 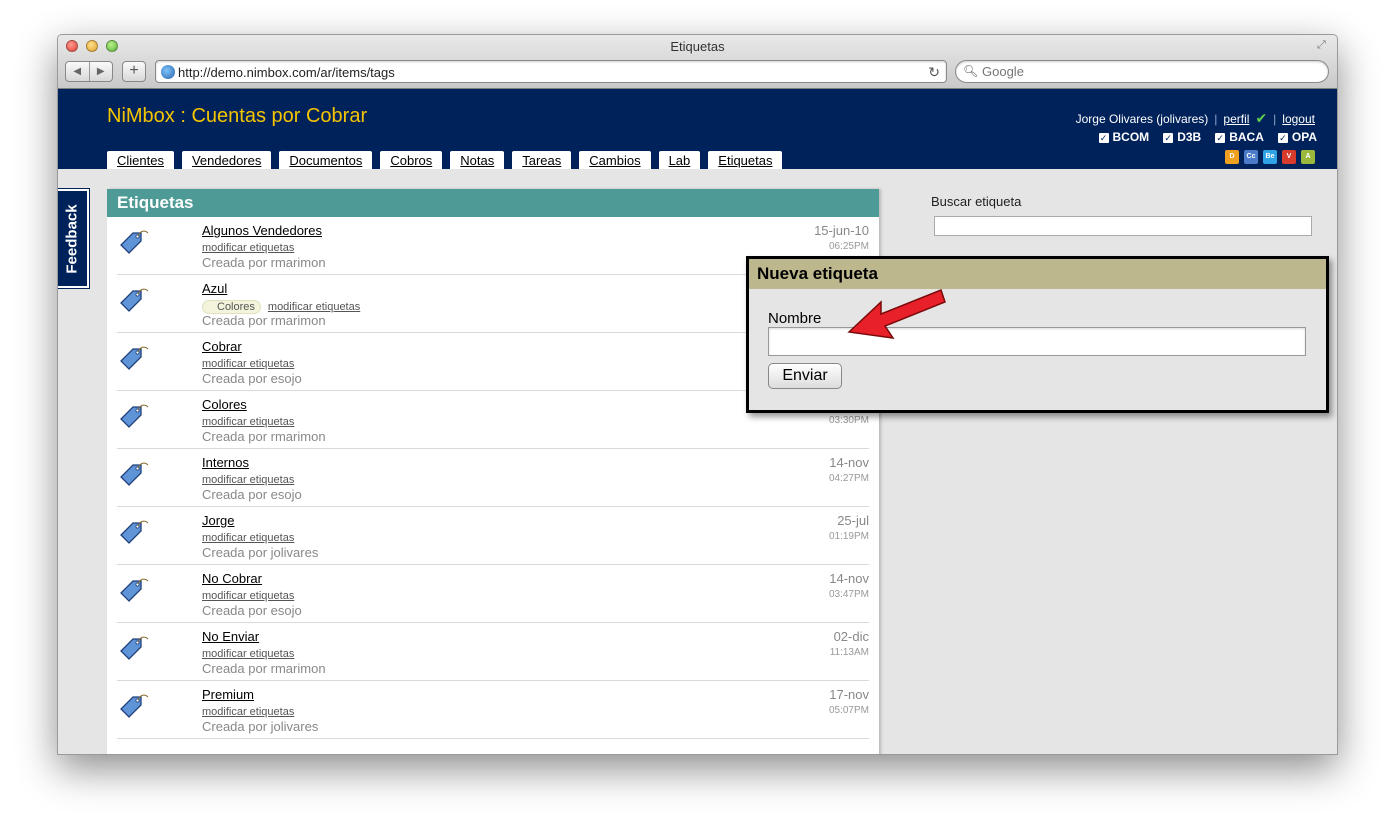 What do you see at coordinates (225, 462) in the screenshot?
I see `tag-name-link: Internos` at bounding box center [225, 462].